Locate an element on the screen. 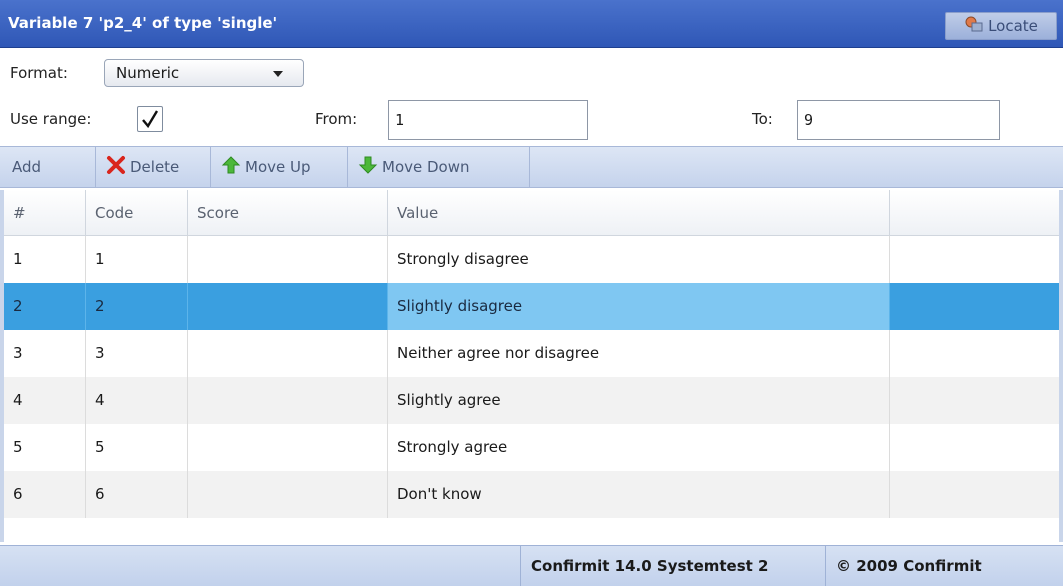 The height and width of the screenshot is (586, 1063). row-code: 2 is located at coordinates (137, 306).